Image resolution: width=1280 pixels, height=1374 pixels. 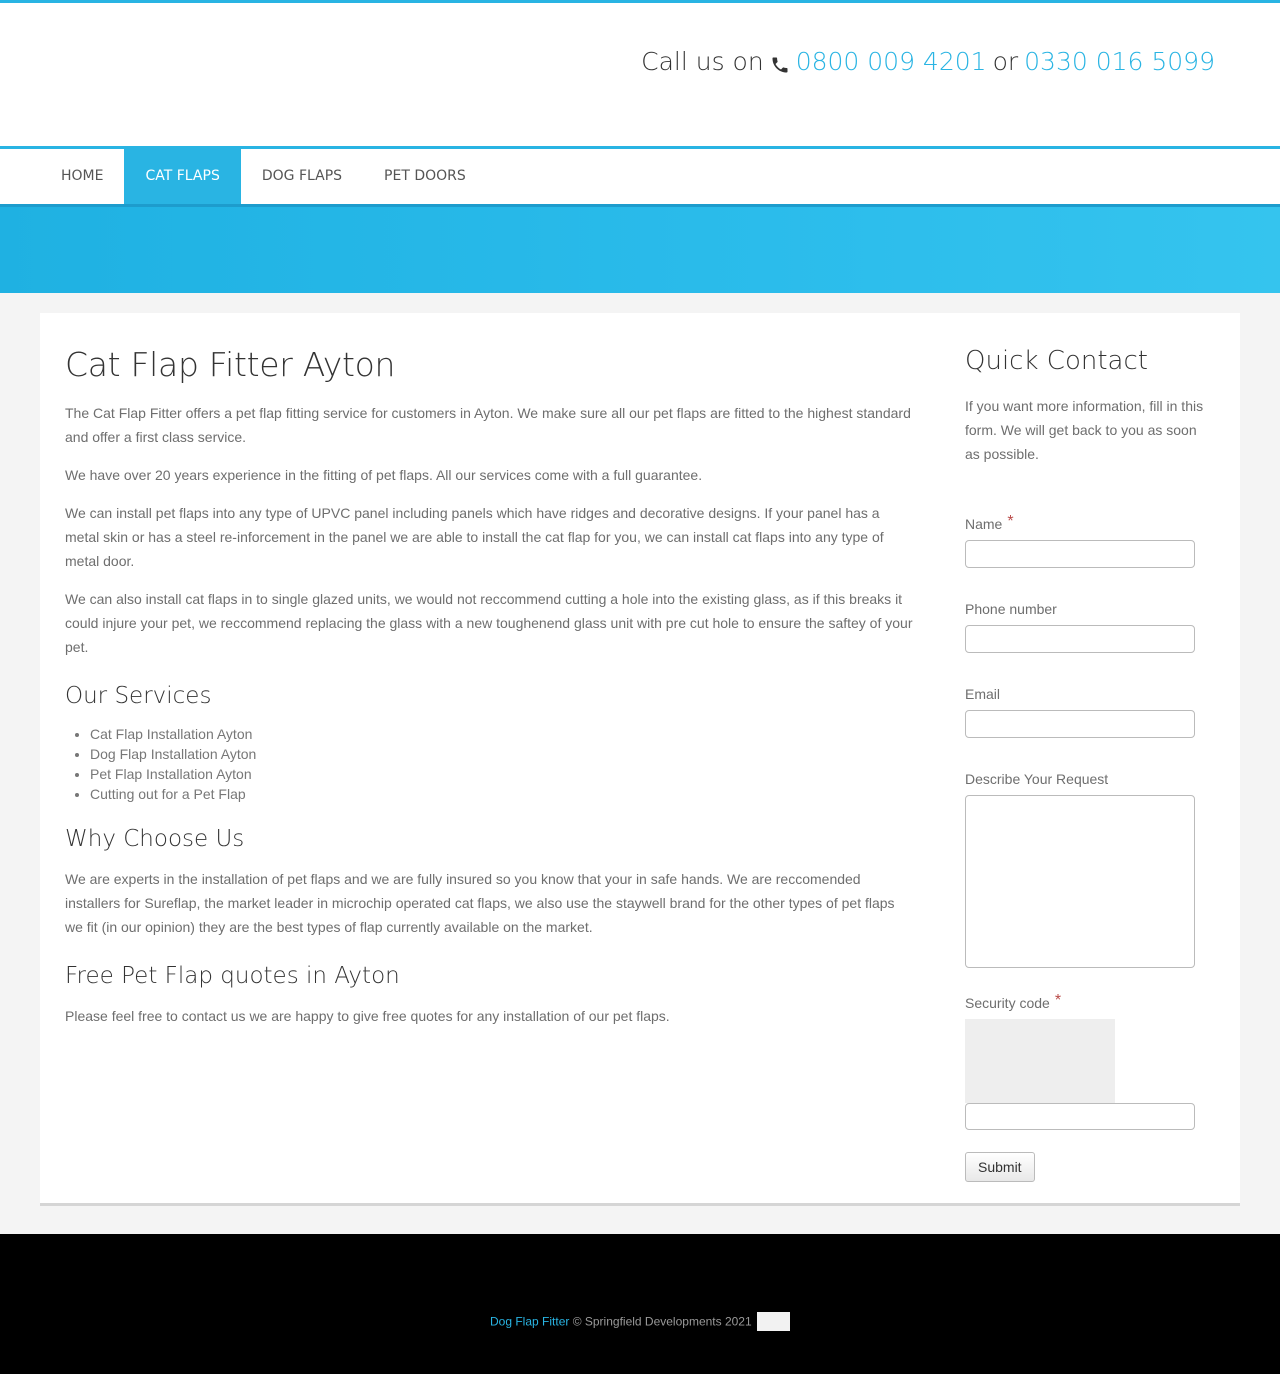 I want to click on phone-link-primary: 0800 009 4201, so click(x=891, y=61).